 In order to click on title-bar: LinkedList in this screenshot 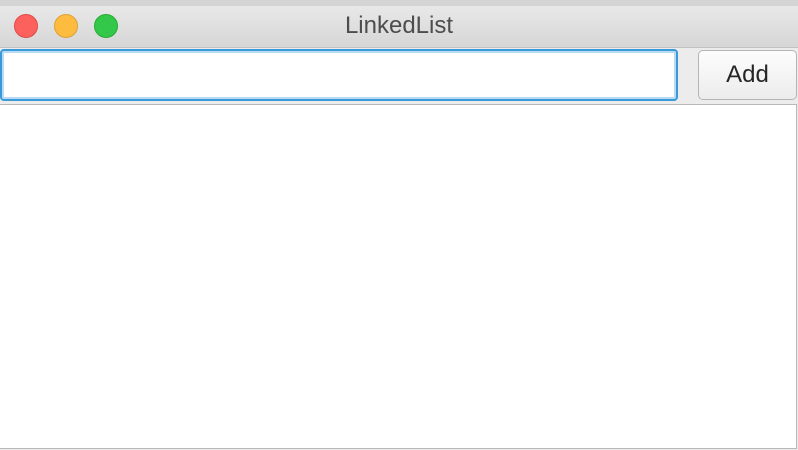, I will do `click(399, 24)`.